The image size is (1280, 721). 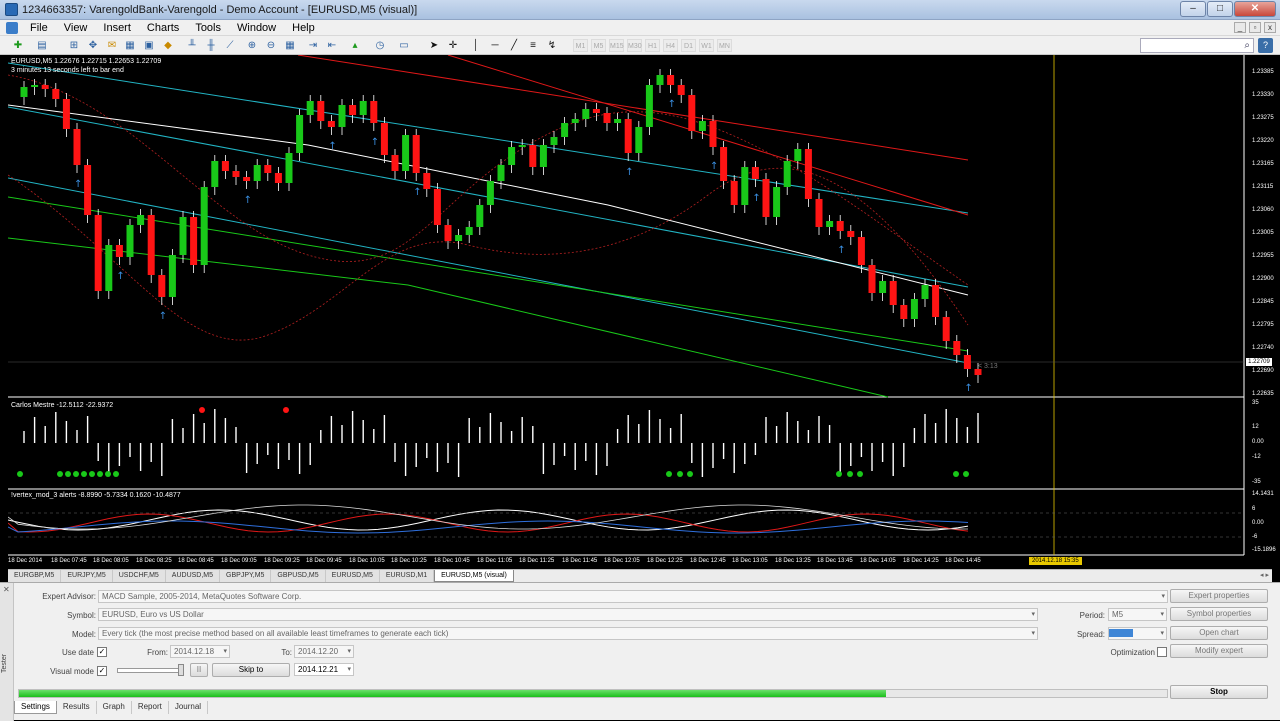 I want to click on close-button: ✕, so click(x=1255, y=9).